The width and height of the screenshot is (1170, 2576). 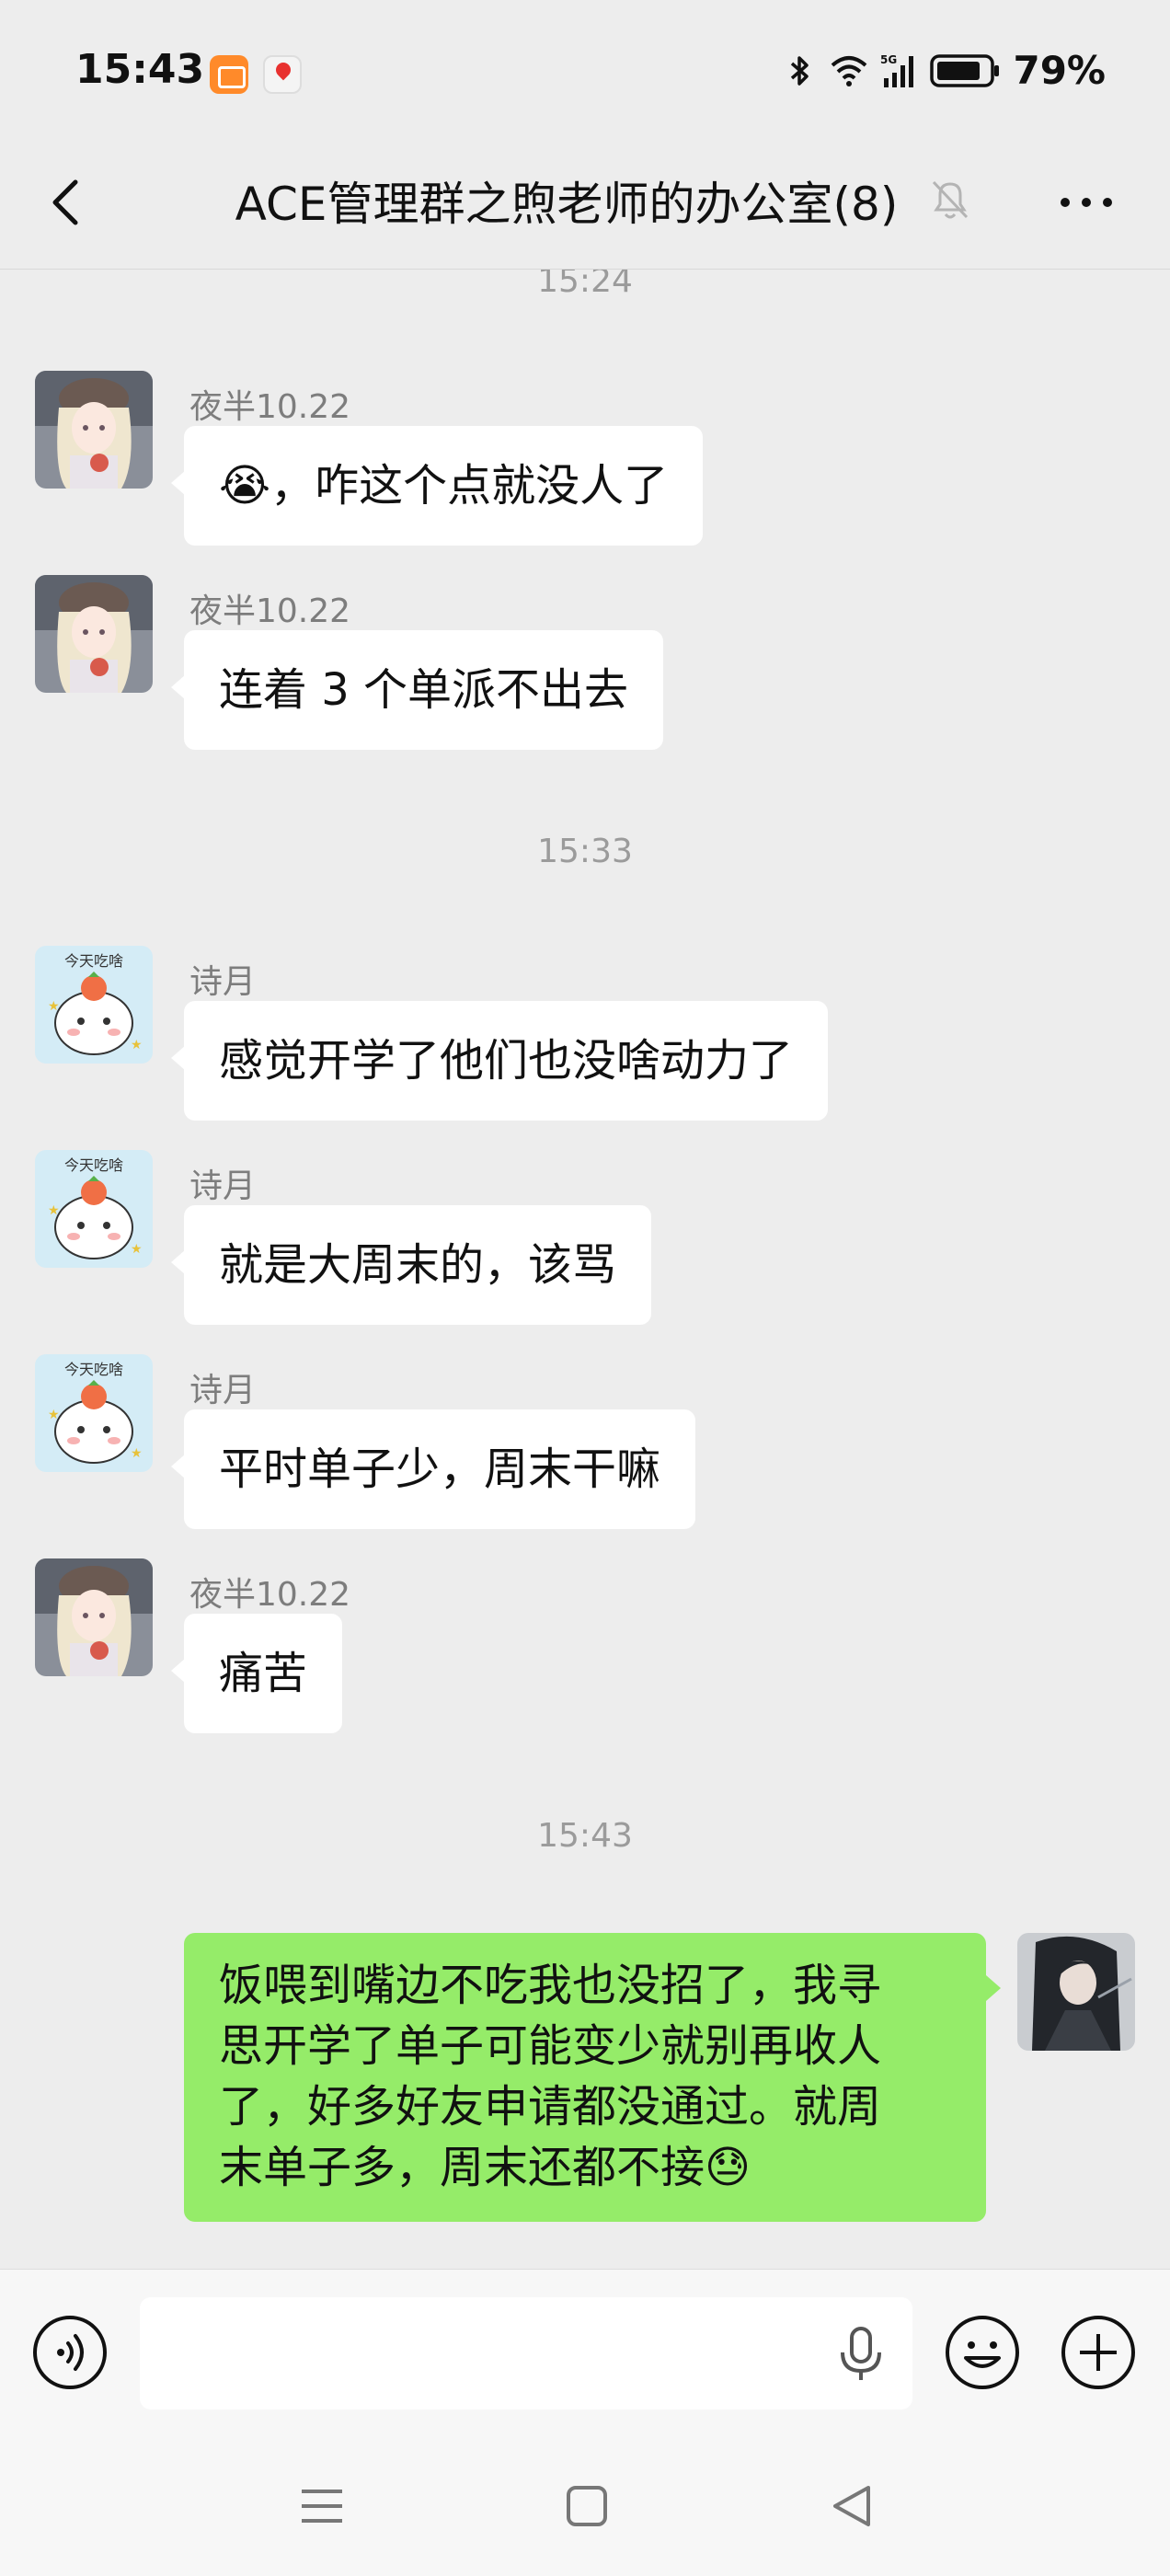 What do you see at coordinates (585, 285) in the screenshot?
I see `timestamp: 15:24` at bounding box center [585, 285].